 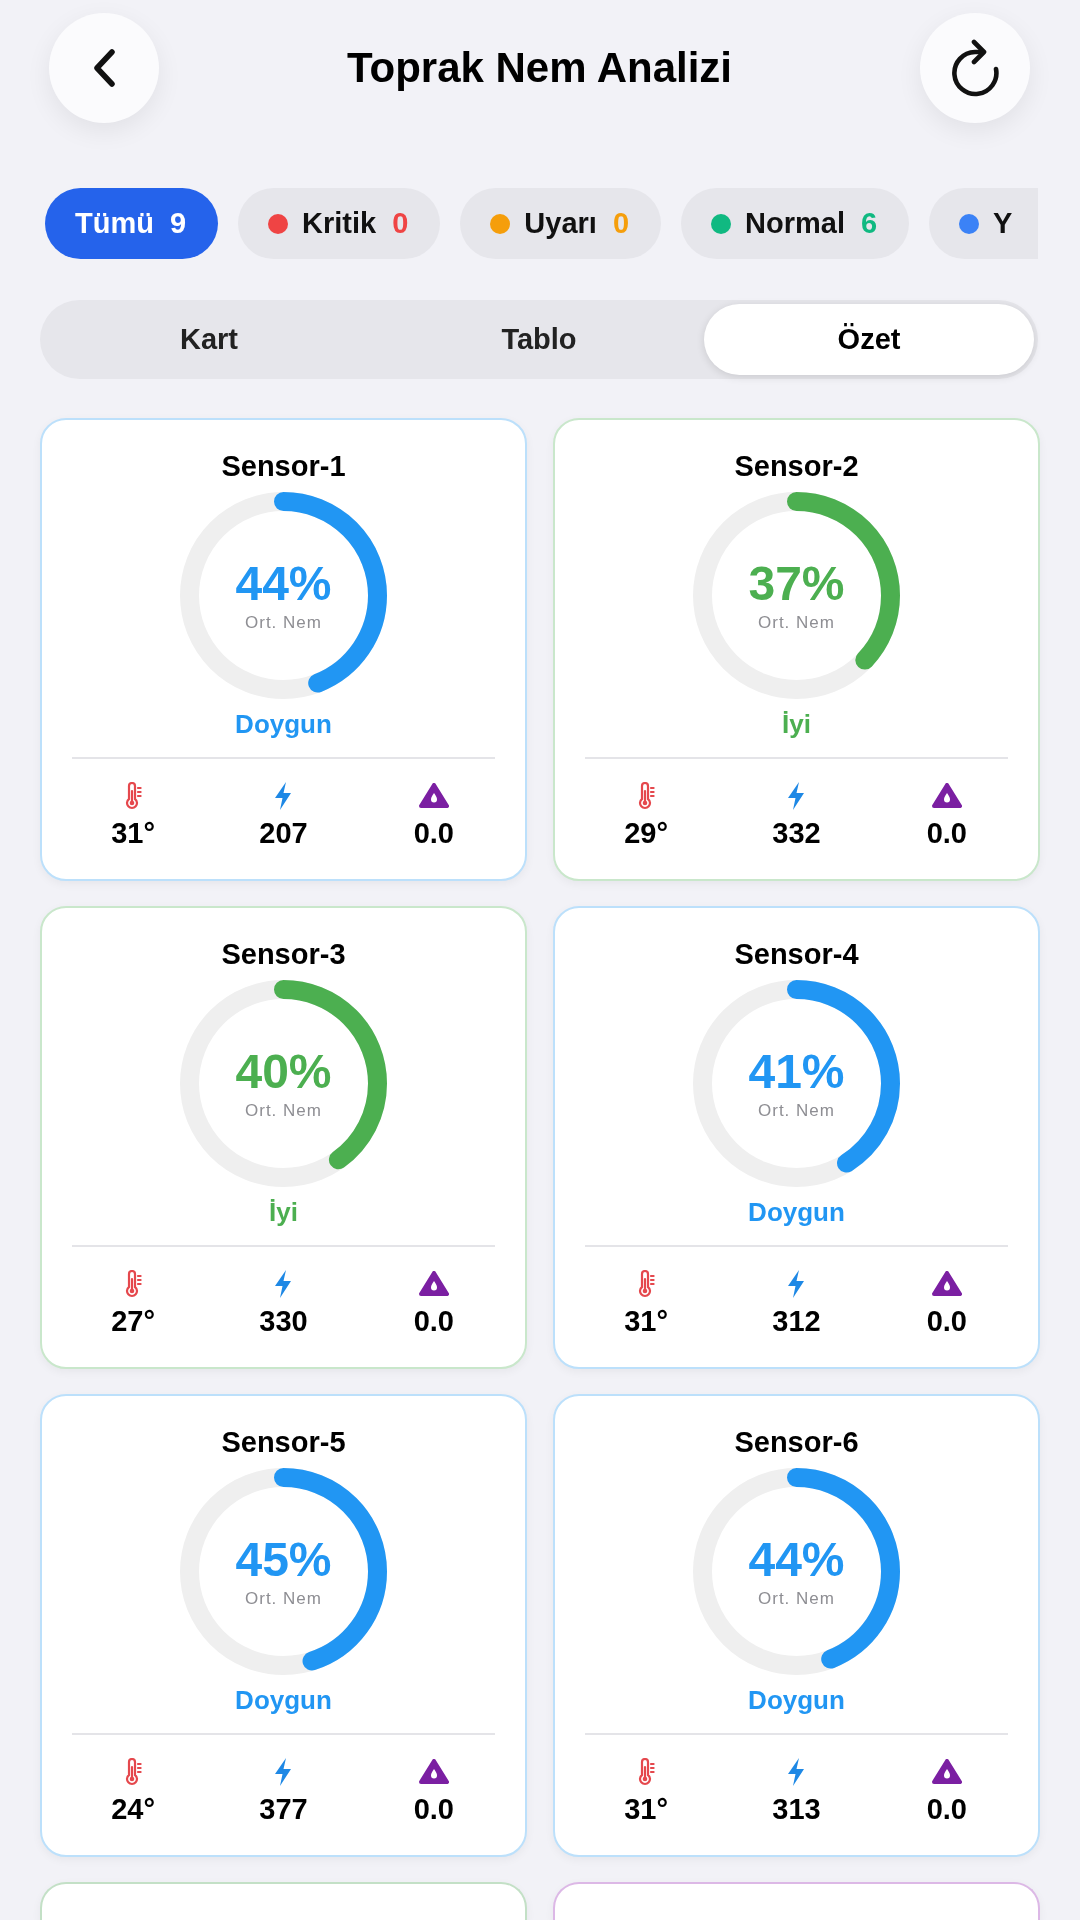 What do you see at coordinates (104, 68) in the screenshot?
I see `chevron-left-icon` at bounding box center [104, 68].